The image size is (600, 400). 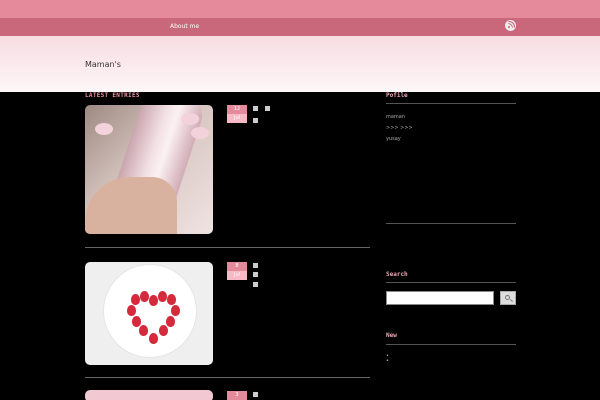 What do you see at coordinates (237, 109) in the screenshot?
I see `post-day: 12` at bounding box center [237, 109].